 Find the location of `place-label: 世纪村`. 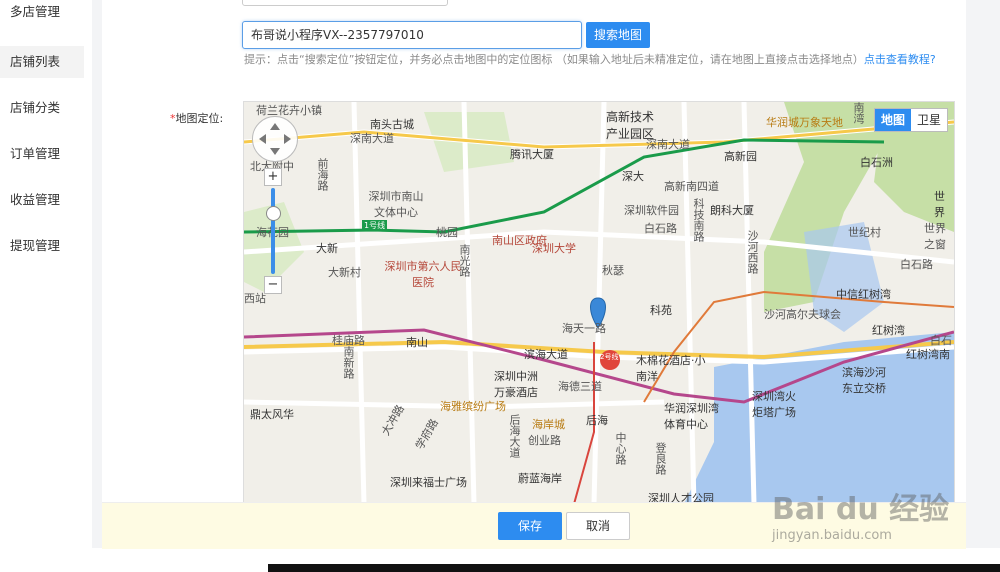

place-label: 世纪村 is located at coordinates (864, 232).